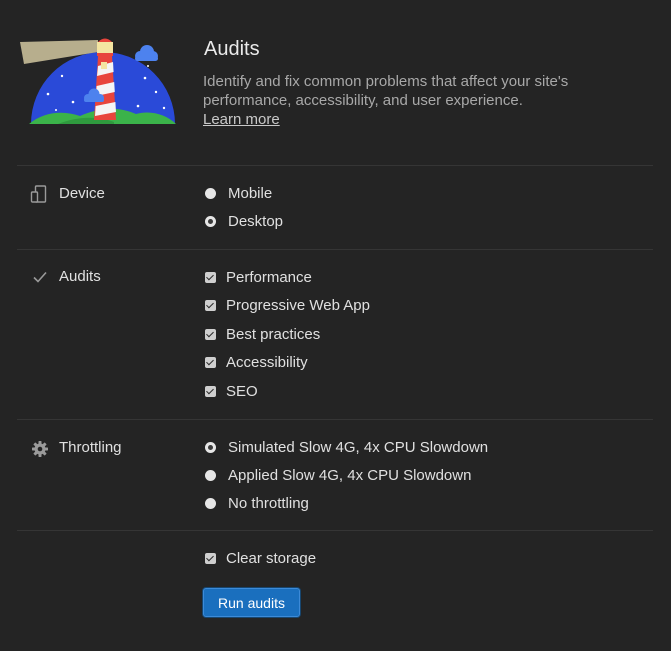  What do you see at coordinates (241, 119) in the screenshot?
I see `learn-more-link: Learn more` at bounding box center [241, 119].